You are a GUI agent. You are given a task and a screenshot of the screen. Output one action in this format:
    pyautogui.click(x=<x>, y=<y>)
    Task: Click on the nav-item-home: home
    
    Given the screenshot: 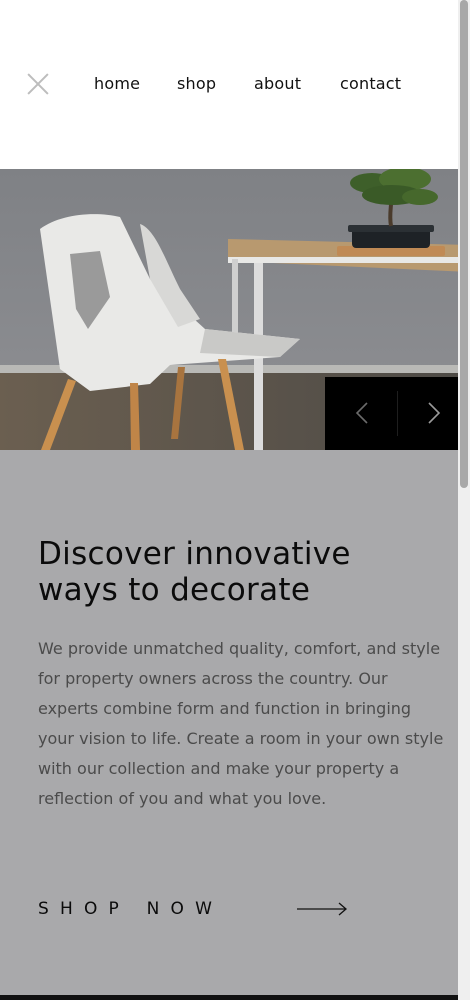 What is the action you would take?
    pyautogui.click(x=117, y=83)
    